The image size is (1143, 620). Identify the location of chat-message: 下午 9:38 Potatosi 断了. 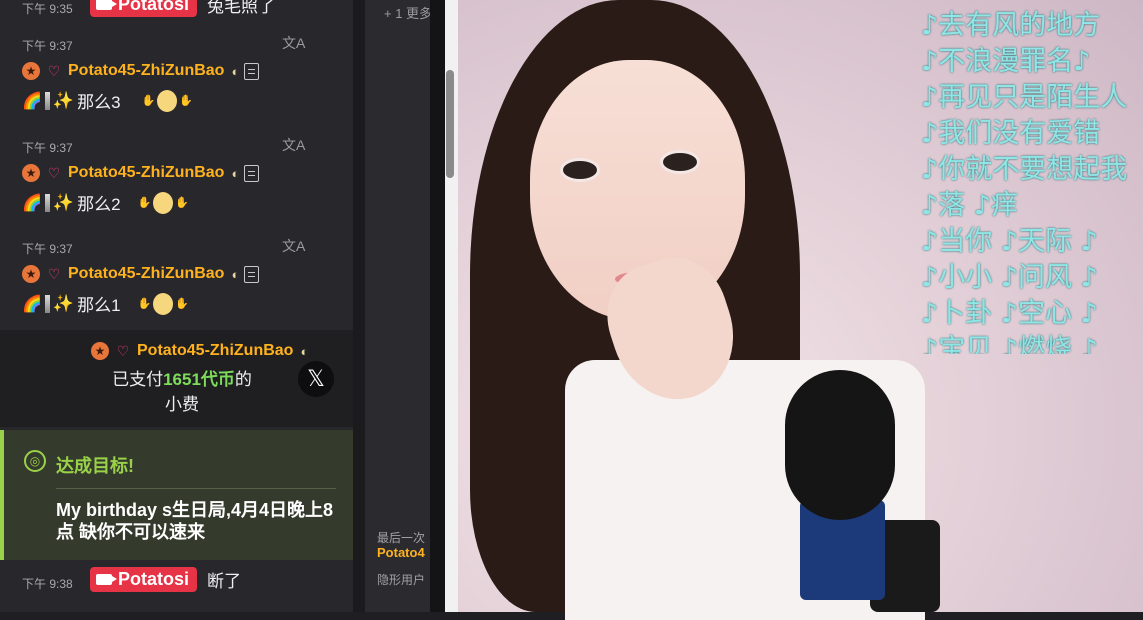
(176, 583).